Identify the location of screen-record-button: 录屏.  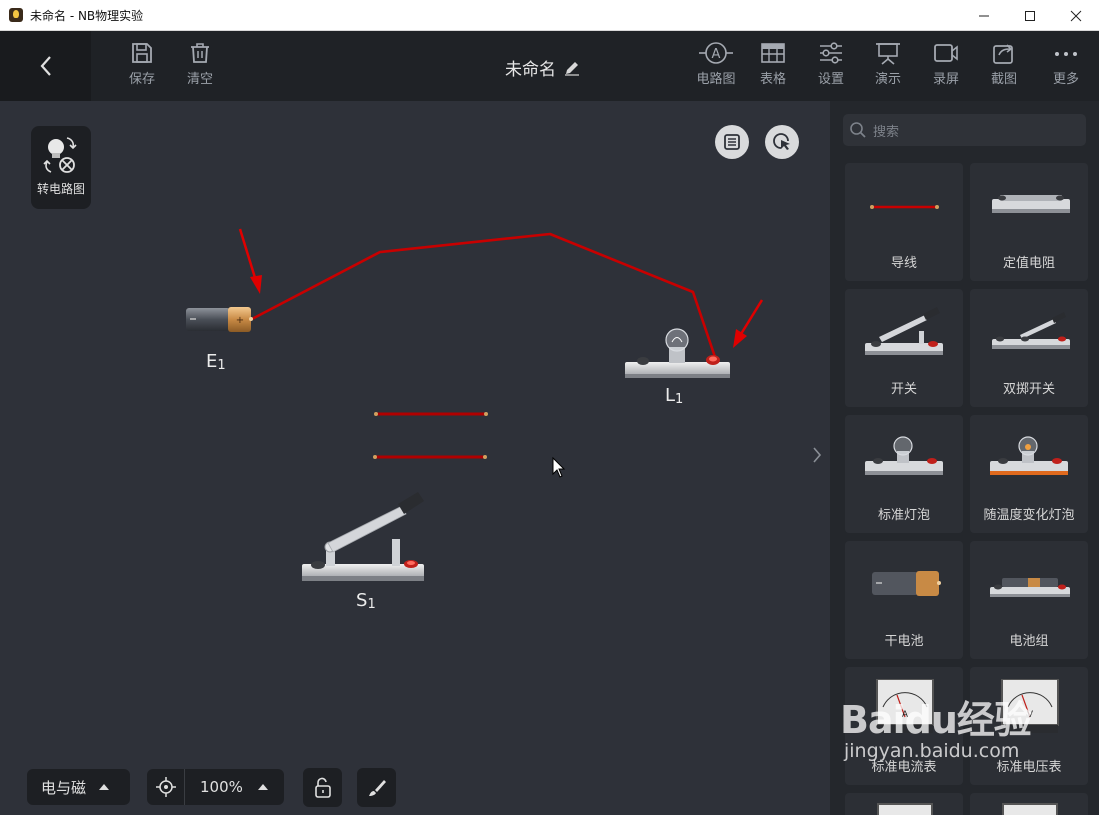
(946, 68).